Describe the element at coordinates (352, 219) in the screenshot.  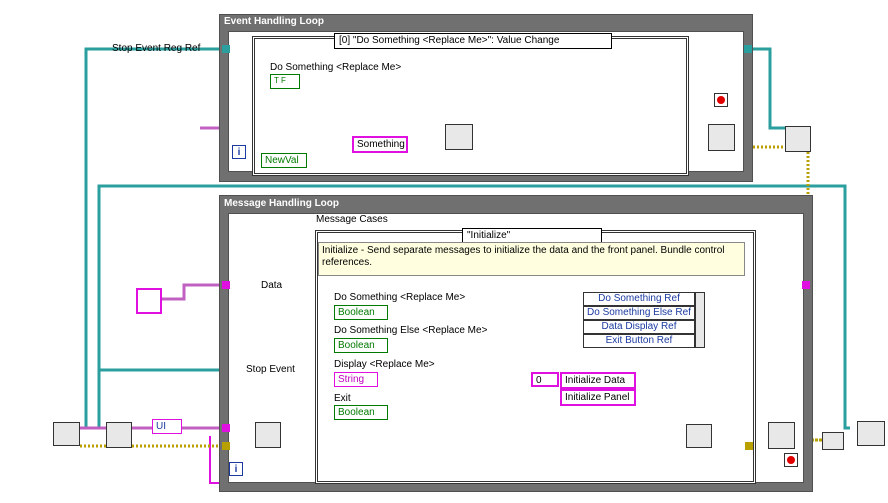
I see `message-cases-label: Message Cases` at that location.